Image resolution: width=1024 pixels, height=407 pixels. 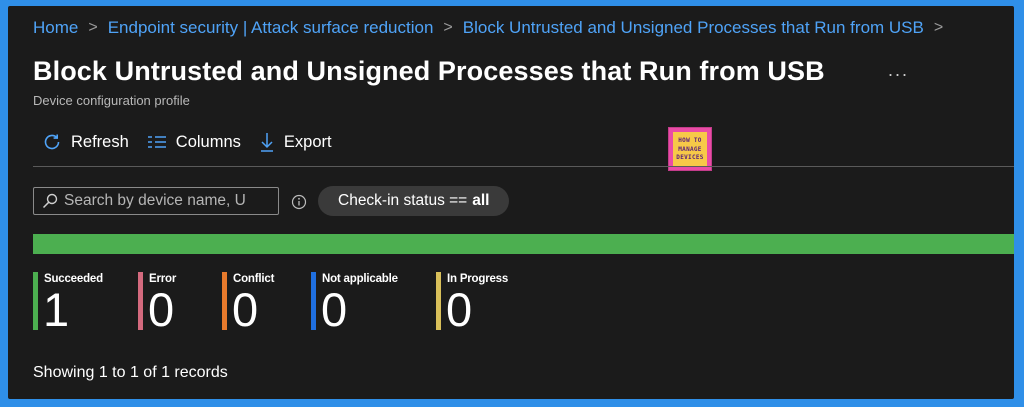 I want to click on toolbar-divider, so click(x=523, y=166).